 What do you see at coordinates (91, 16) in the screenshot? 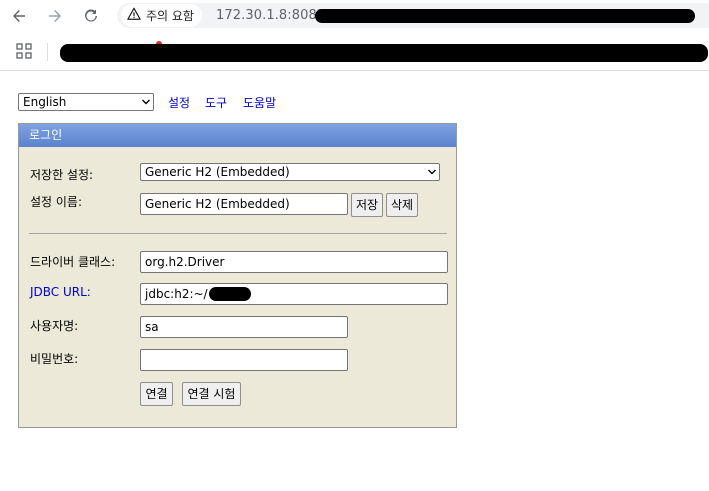
I see `reload-icon` at bounding box center [91, 16].